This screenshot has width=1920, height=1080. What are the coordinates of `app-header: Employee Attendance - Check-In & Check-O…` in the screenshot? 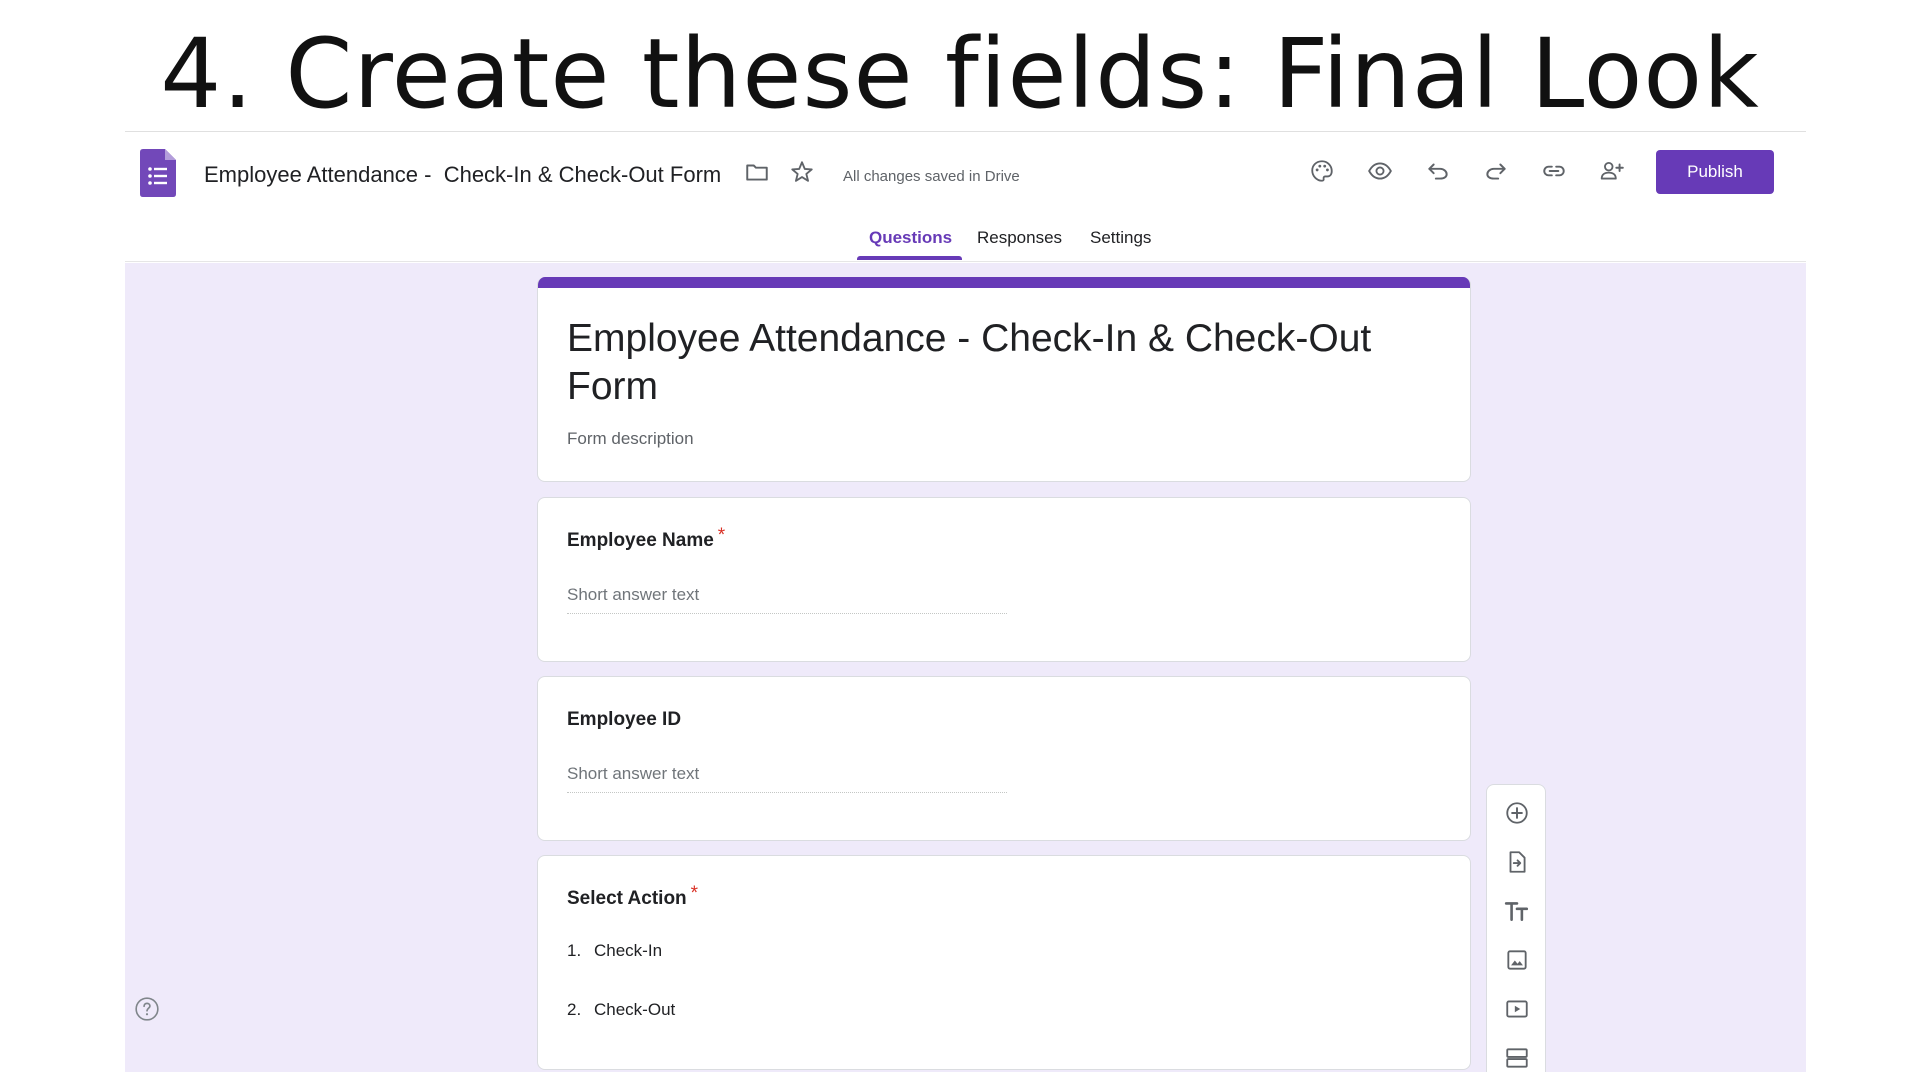 It's located at (965, 197).